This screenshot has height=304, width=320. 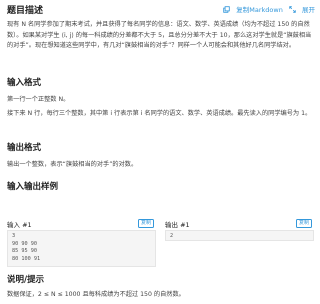 What do you see at coordinates (96, 294) in the screenshot?
I see `notes-line1: 数据保证，2 ≤ N ≤ 1000 且每科成绩为不超过 150 的自然数。` at bounding box center [96, 294].